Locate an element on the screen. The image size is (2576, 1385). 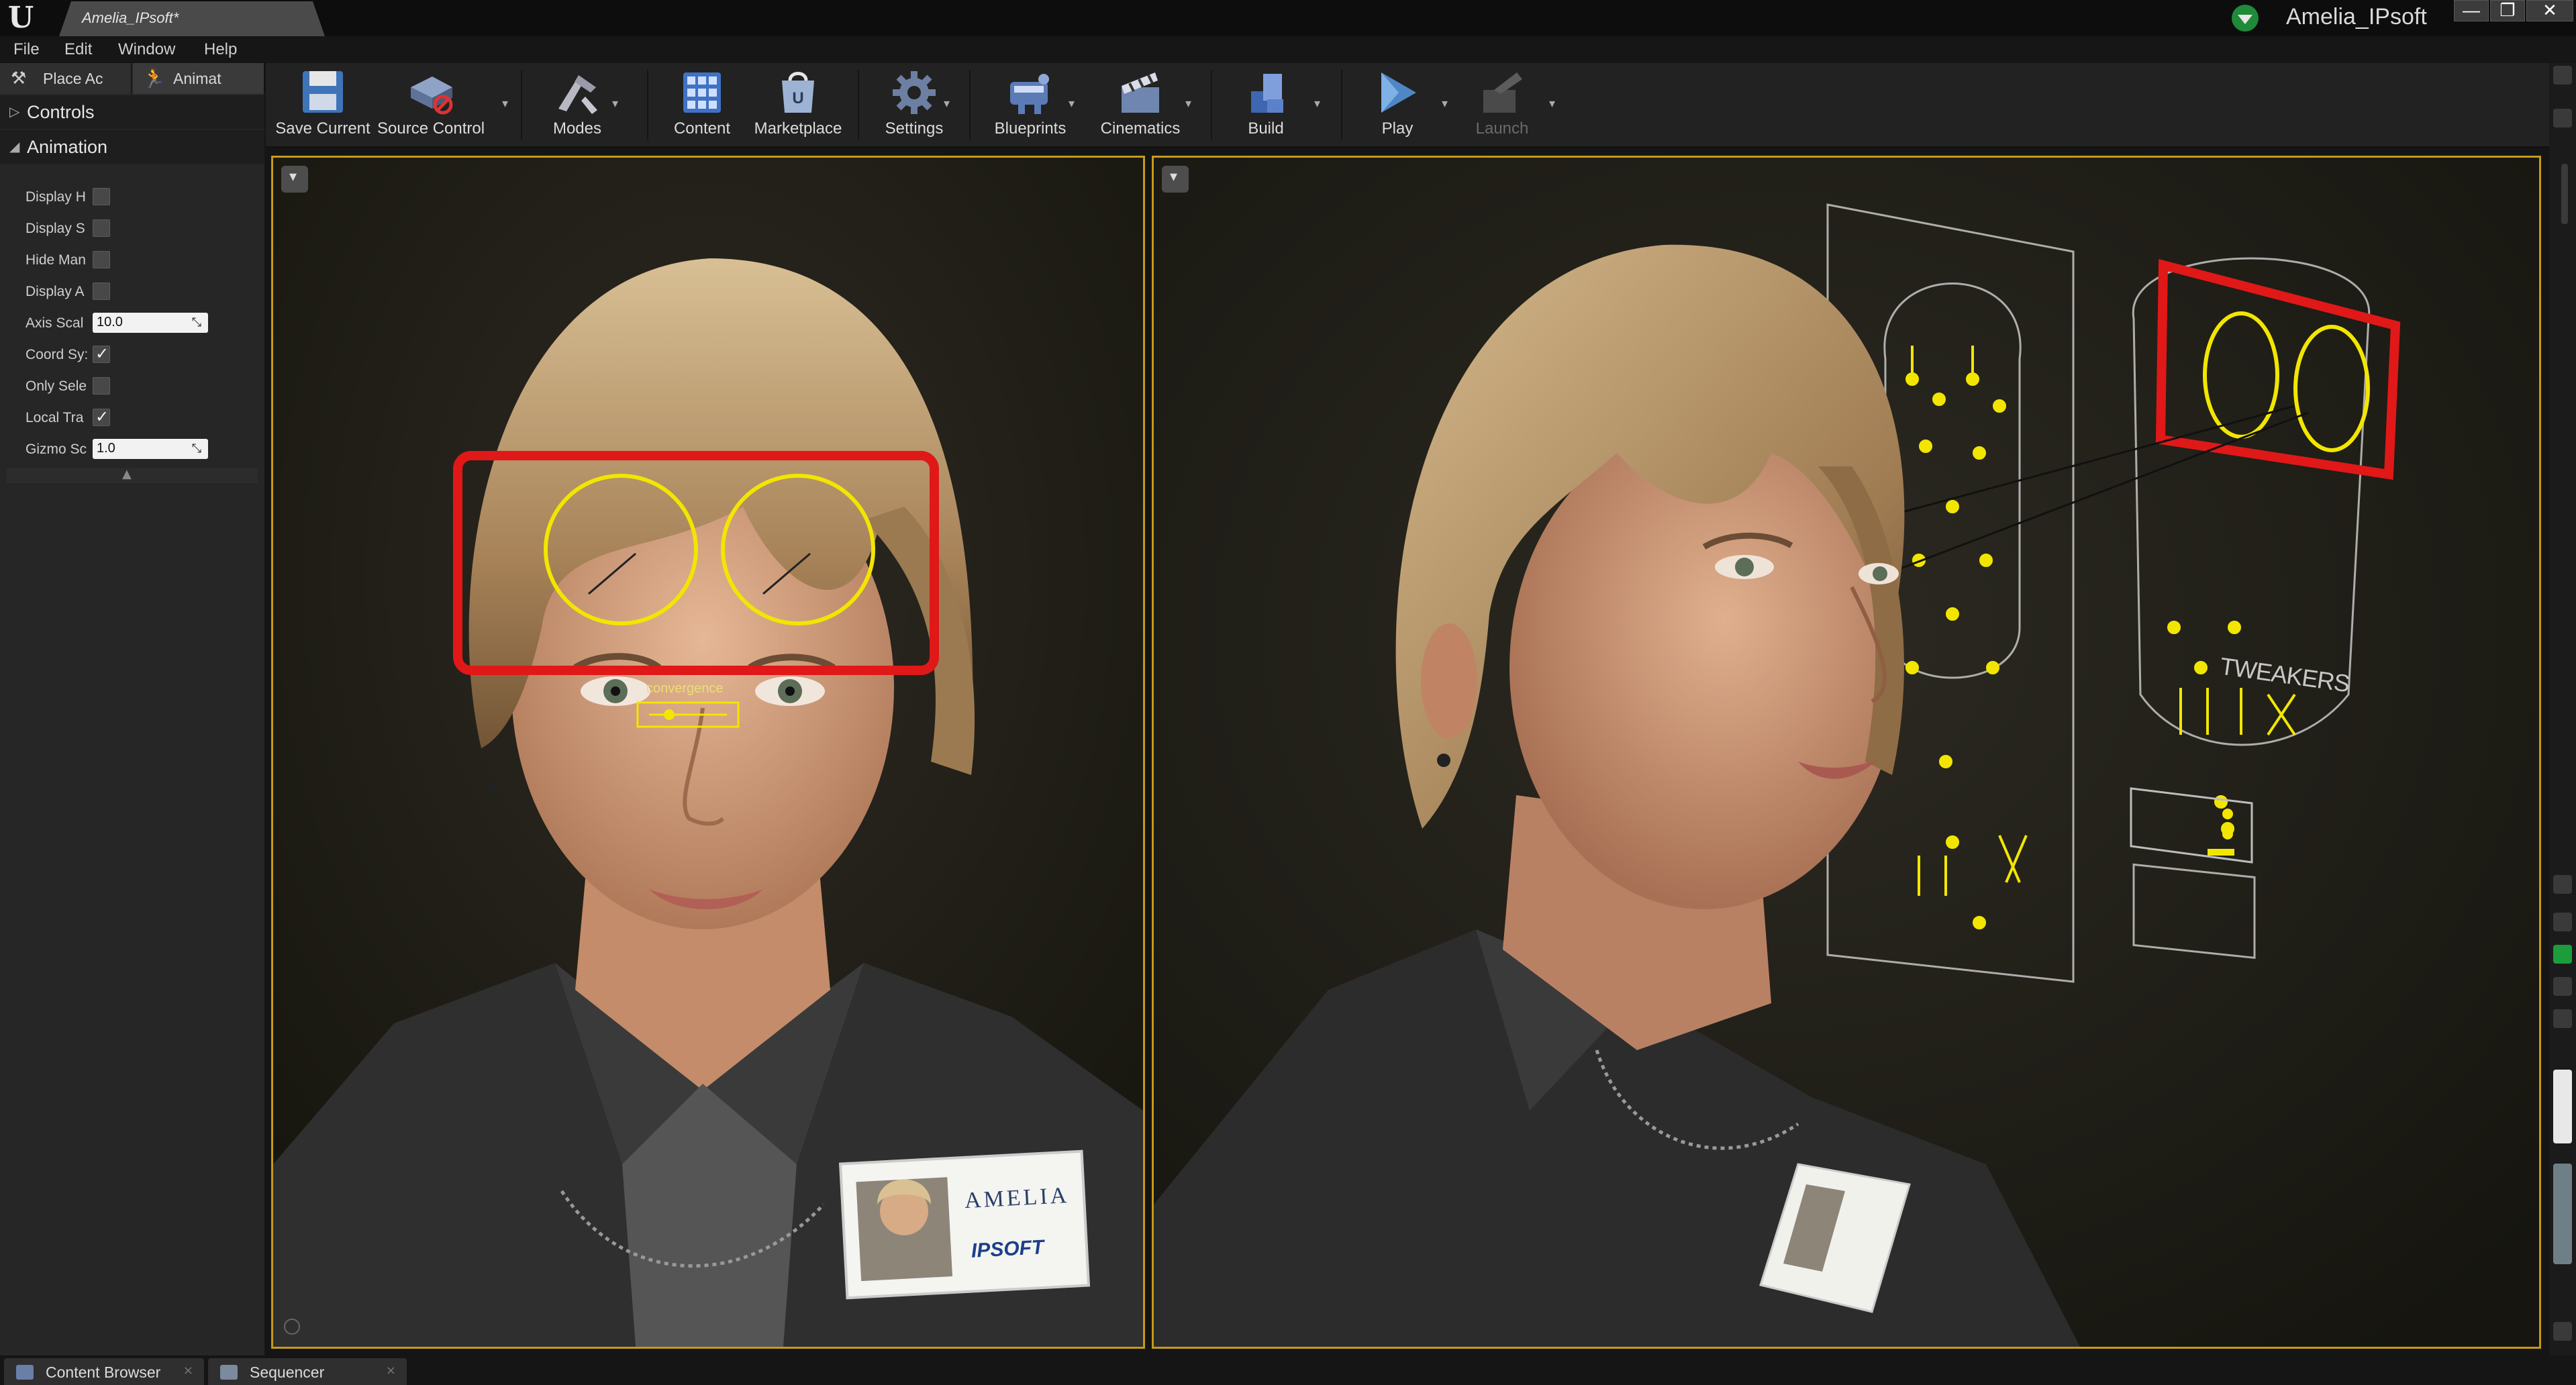
menu-file: File is located at coordinates (26, 50).